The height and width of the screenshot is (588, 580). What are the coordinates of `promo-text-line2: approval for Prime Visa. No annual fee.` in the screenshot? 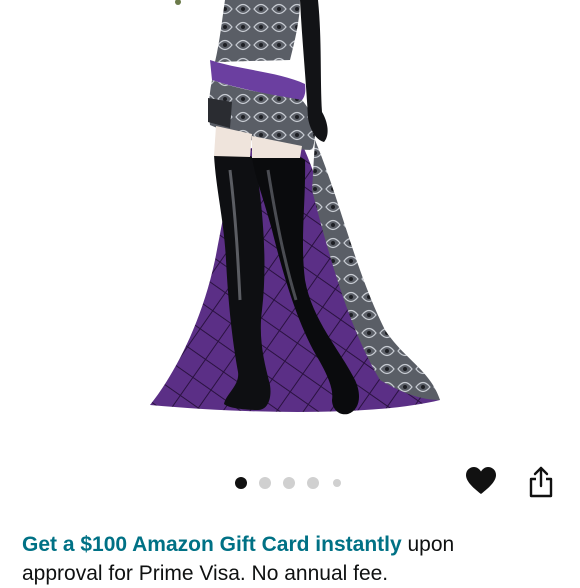 It's located at (205, 573).